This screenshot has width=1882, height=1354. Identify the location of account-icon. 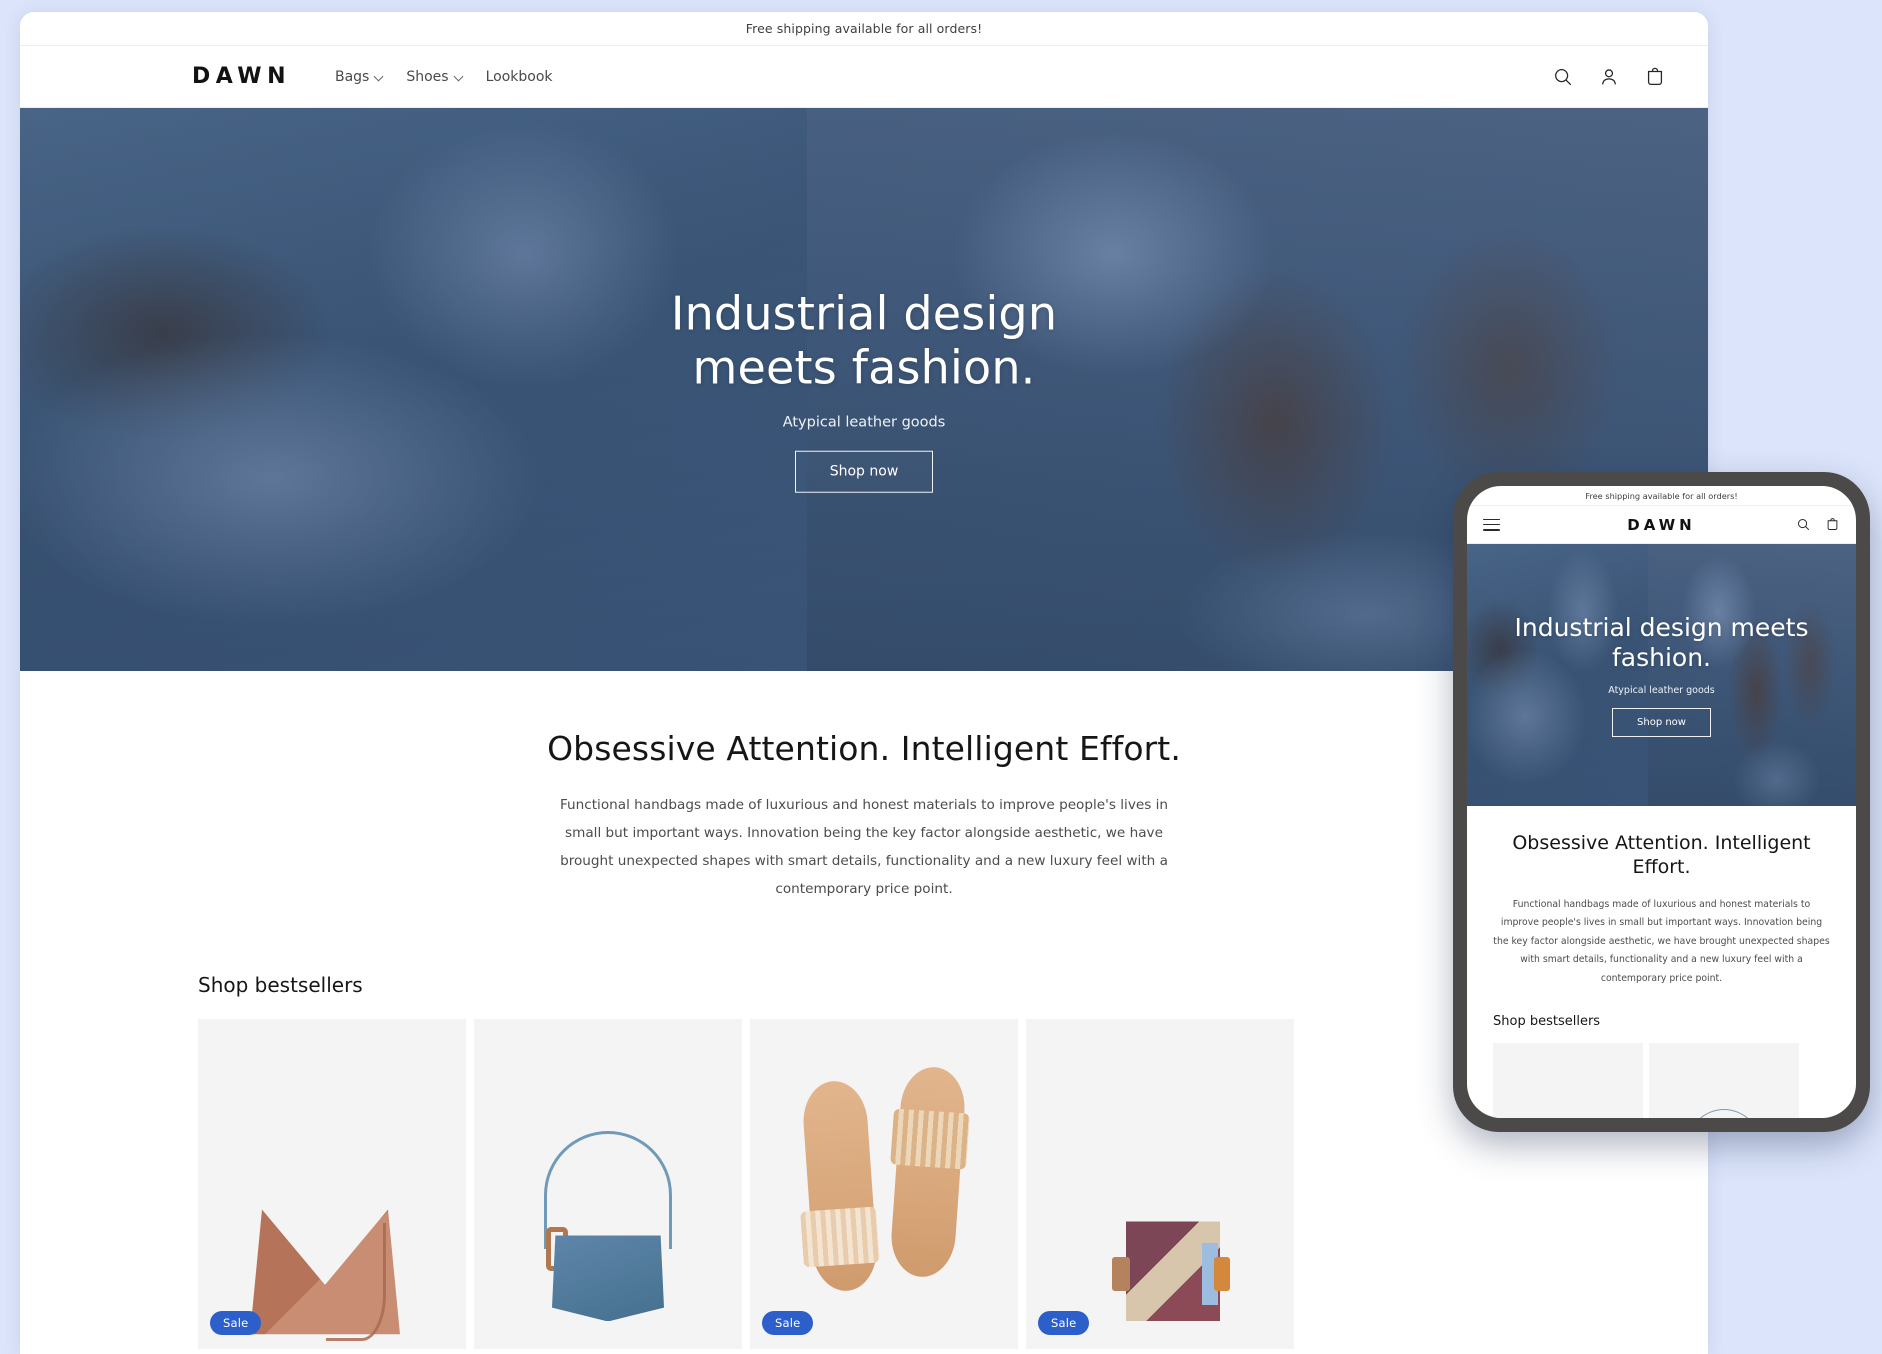
(1609, 77).